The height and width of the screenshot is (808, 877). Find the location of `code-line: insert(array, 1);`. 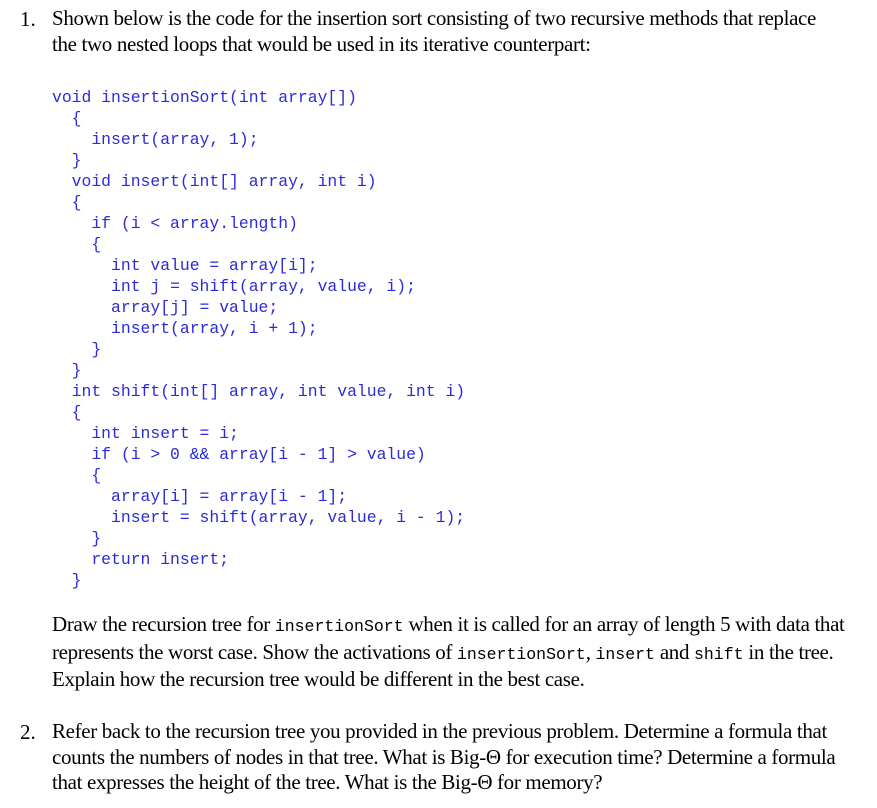

code-line: insert(array, 1); is located at coordinates (155, 139).